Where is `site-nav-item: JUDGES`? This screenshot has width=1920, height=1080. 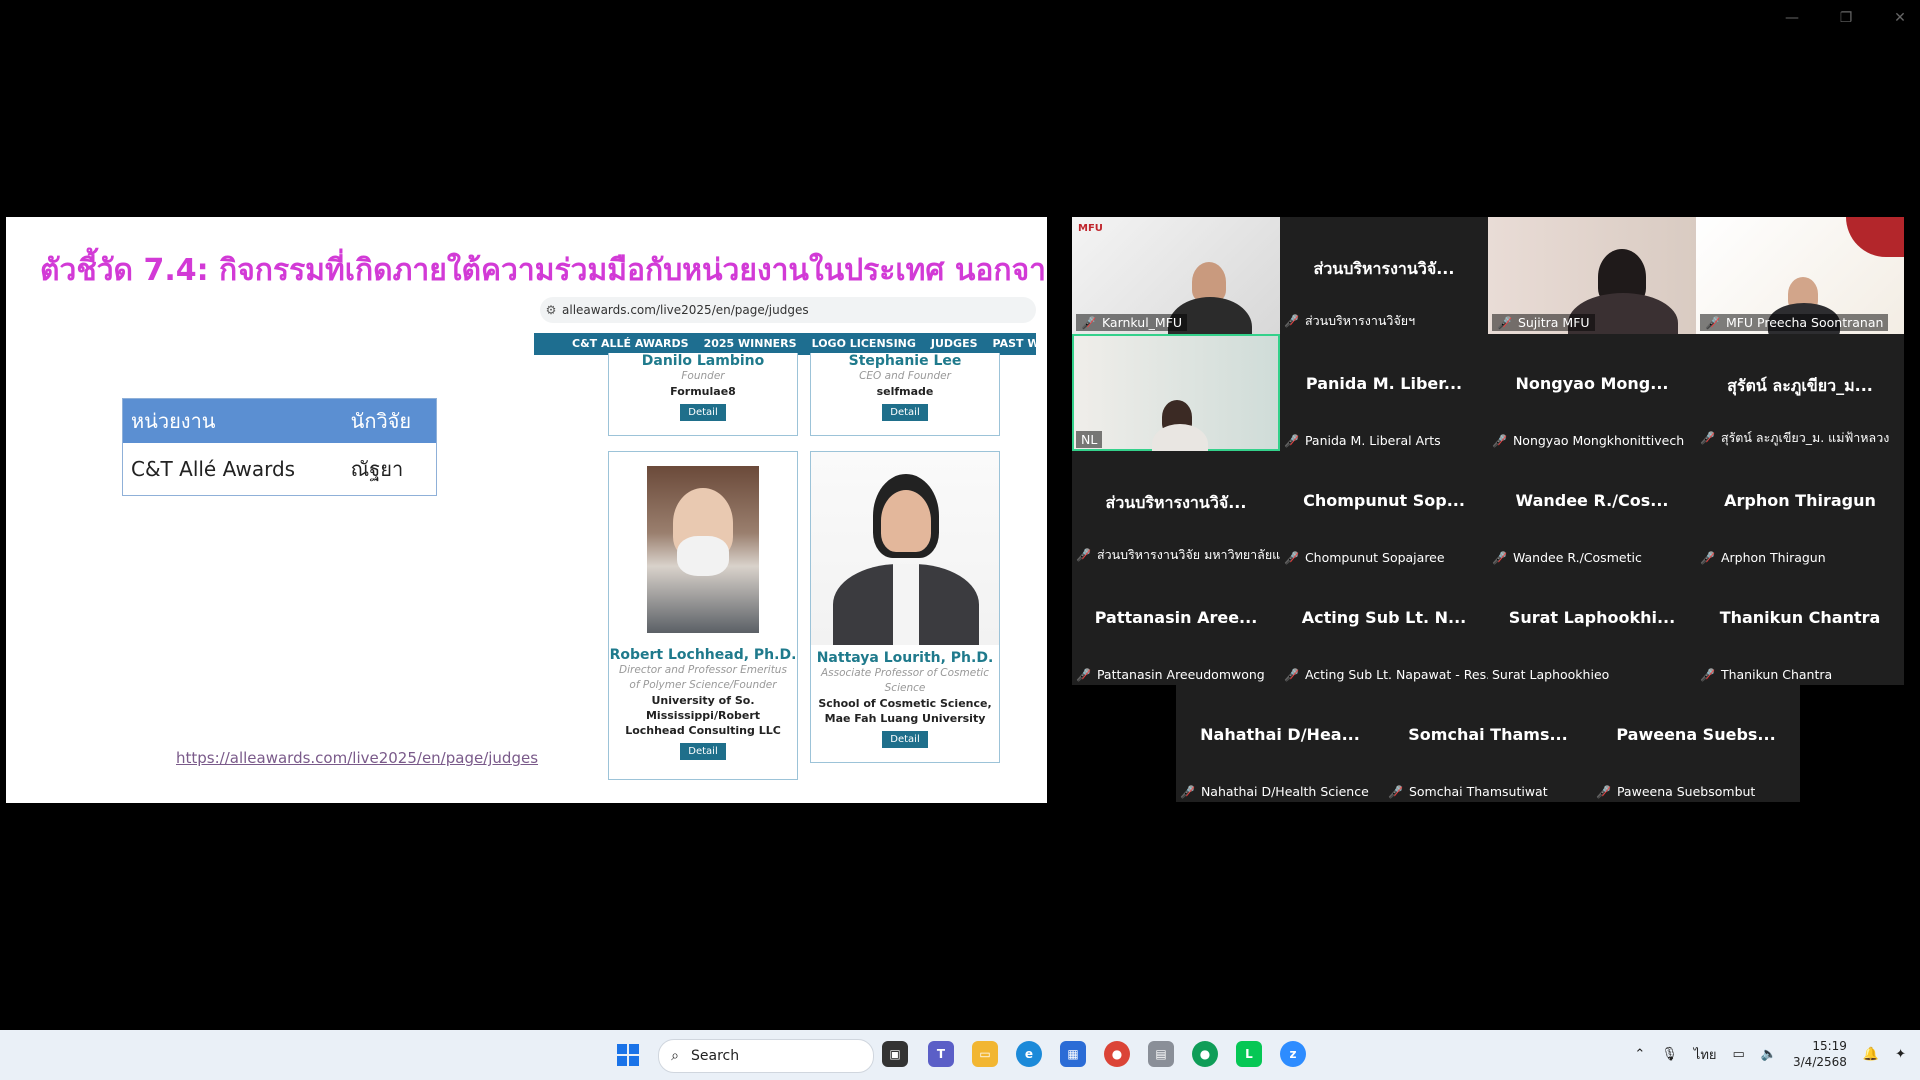 site-nav-item: JUDGES is located at coordinates (954, 343).